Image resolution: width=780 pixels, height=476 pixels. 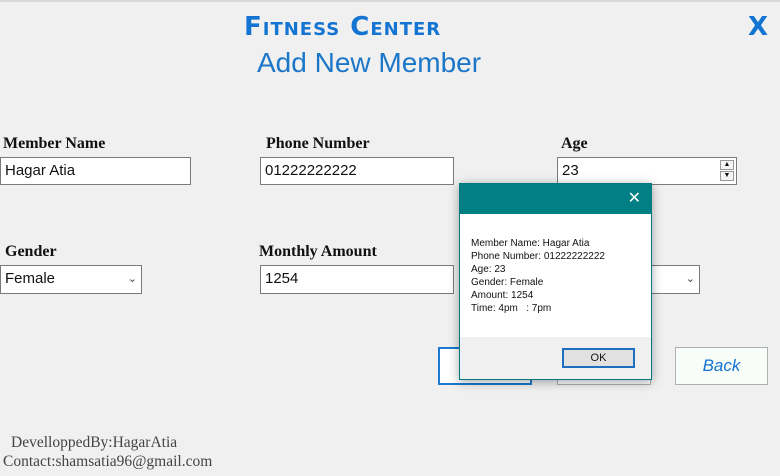 I want to click on dialog-footer: OK, so click(x=555, y=358).